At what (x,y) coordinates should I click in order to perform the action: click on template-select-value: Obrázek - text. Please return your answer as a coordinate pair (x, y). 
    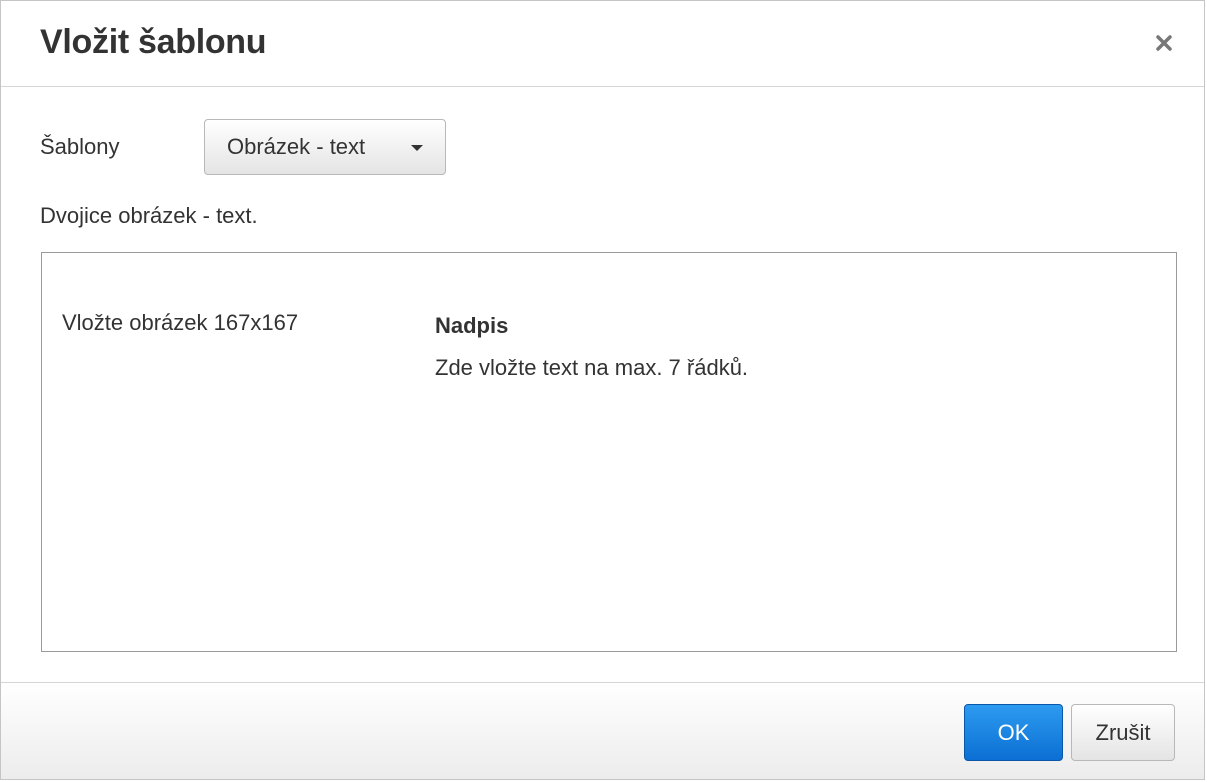
    Looking at the image, I should click on (296, 146).